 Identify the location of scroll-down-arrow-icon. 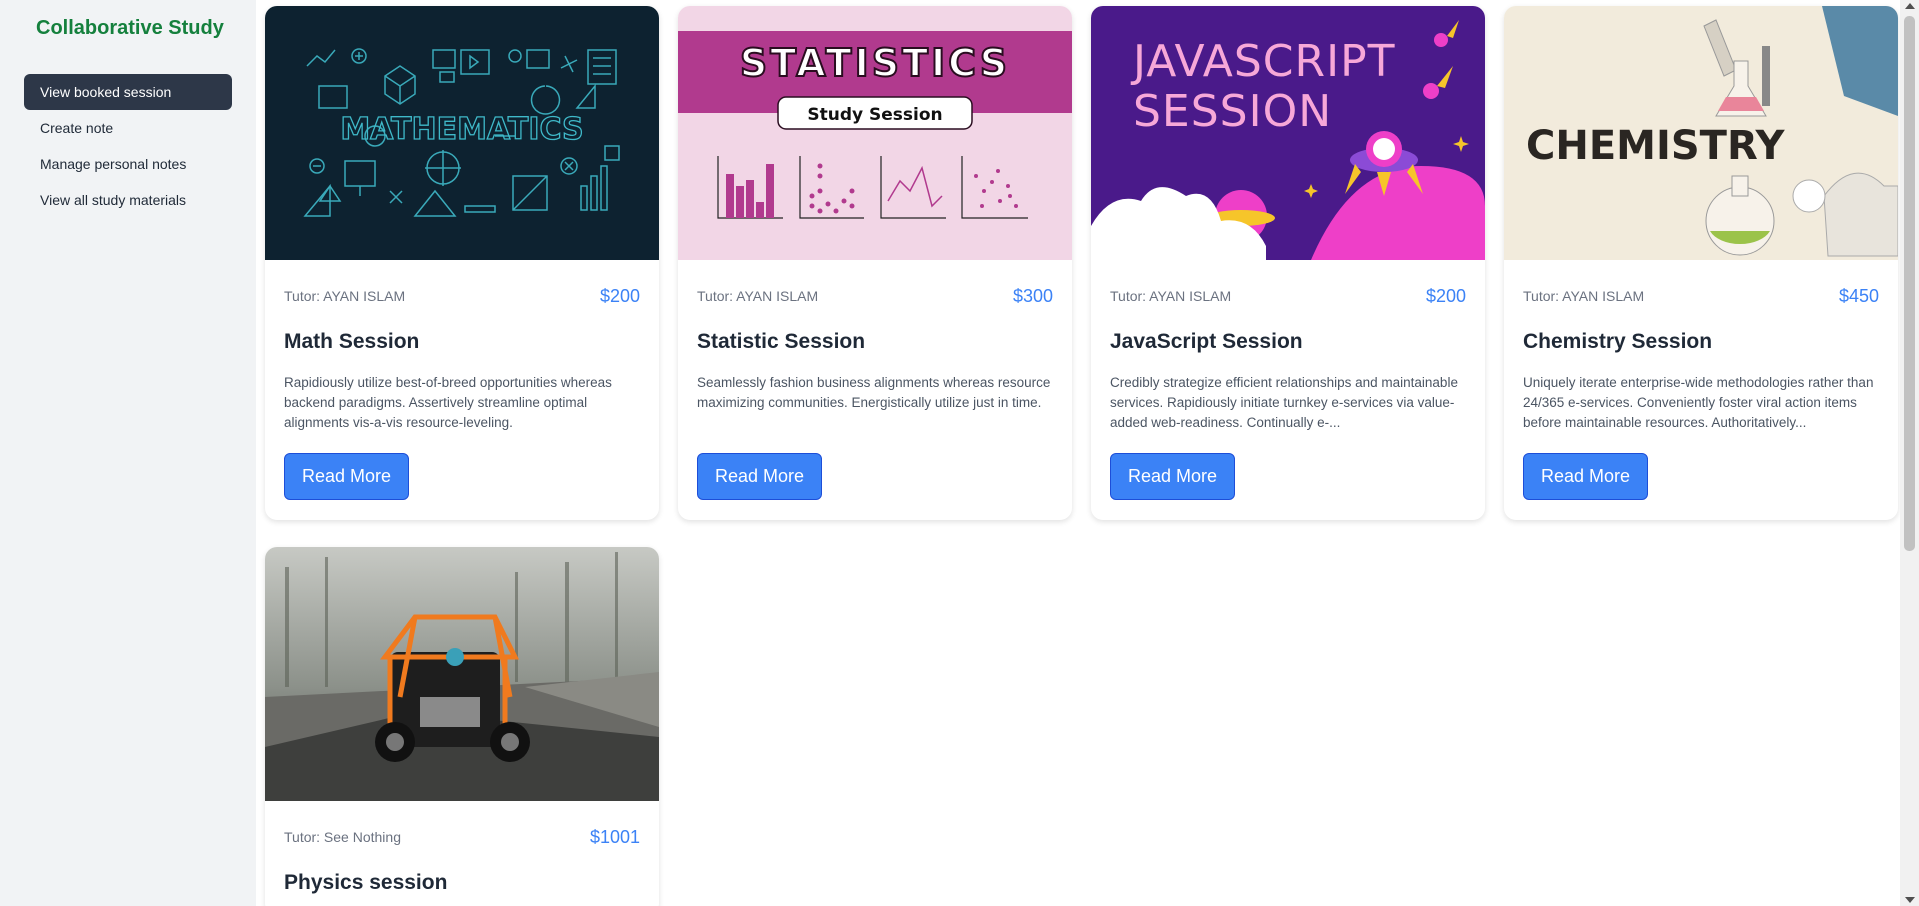
(1910, 900).